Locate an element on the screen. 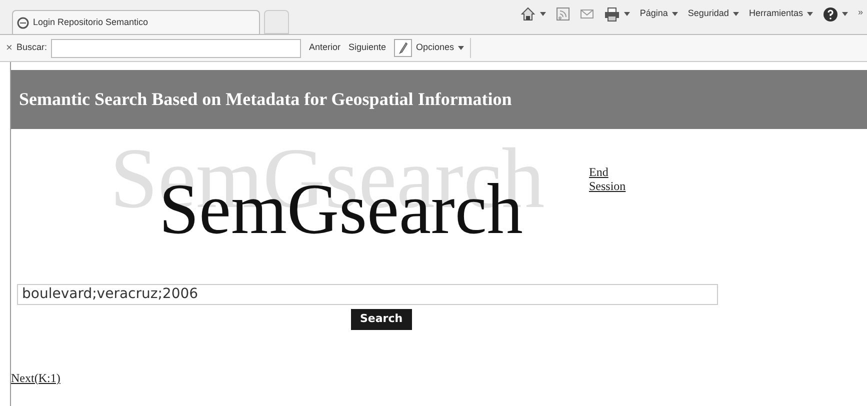 This screenshot has height=406, width=867. find-label: Buscar: is located at coordinates (31, 47).